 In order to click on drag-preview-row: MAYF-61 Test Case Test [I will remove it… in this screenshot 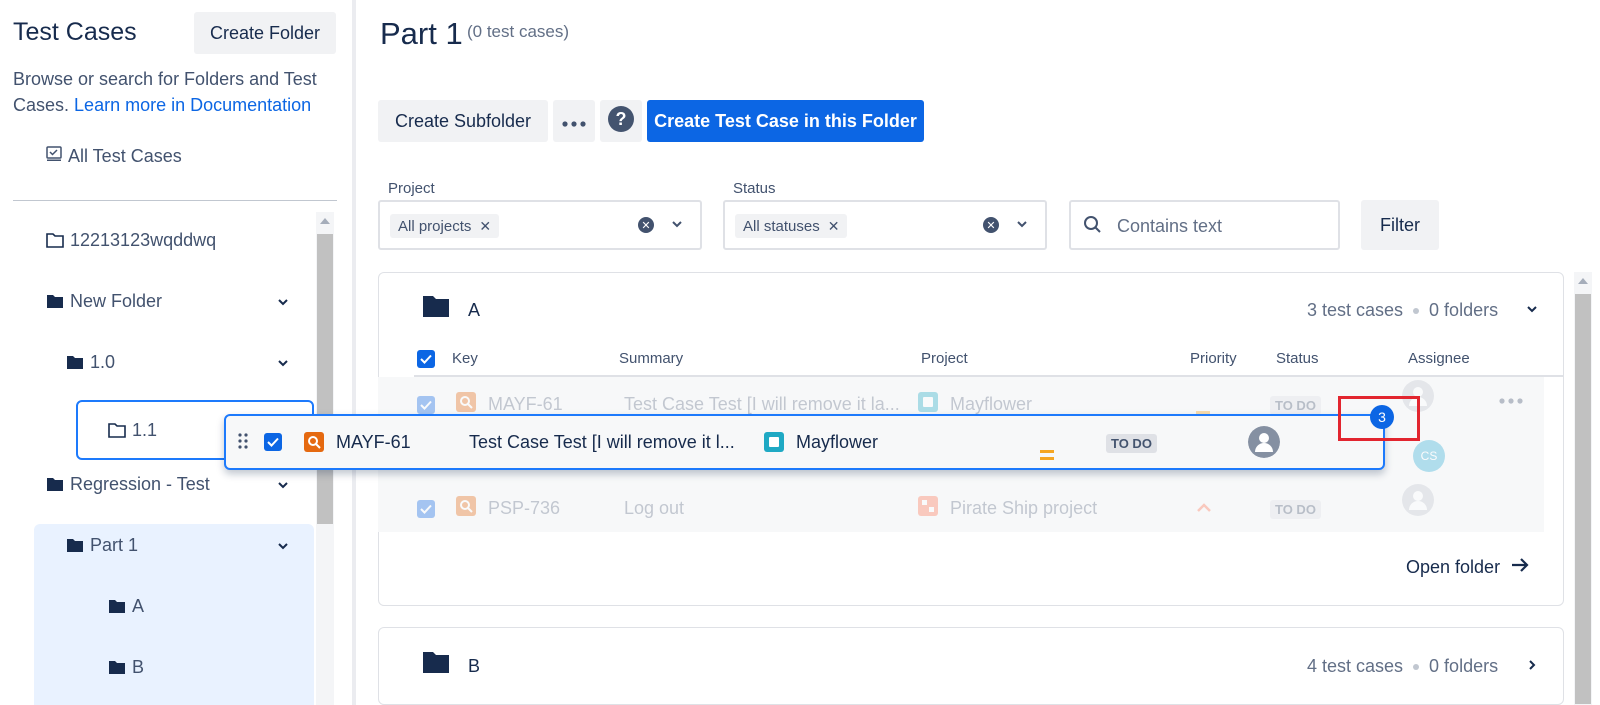, I will do `click(804, 442)`.